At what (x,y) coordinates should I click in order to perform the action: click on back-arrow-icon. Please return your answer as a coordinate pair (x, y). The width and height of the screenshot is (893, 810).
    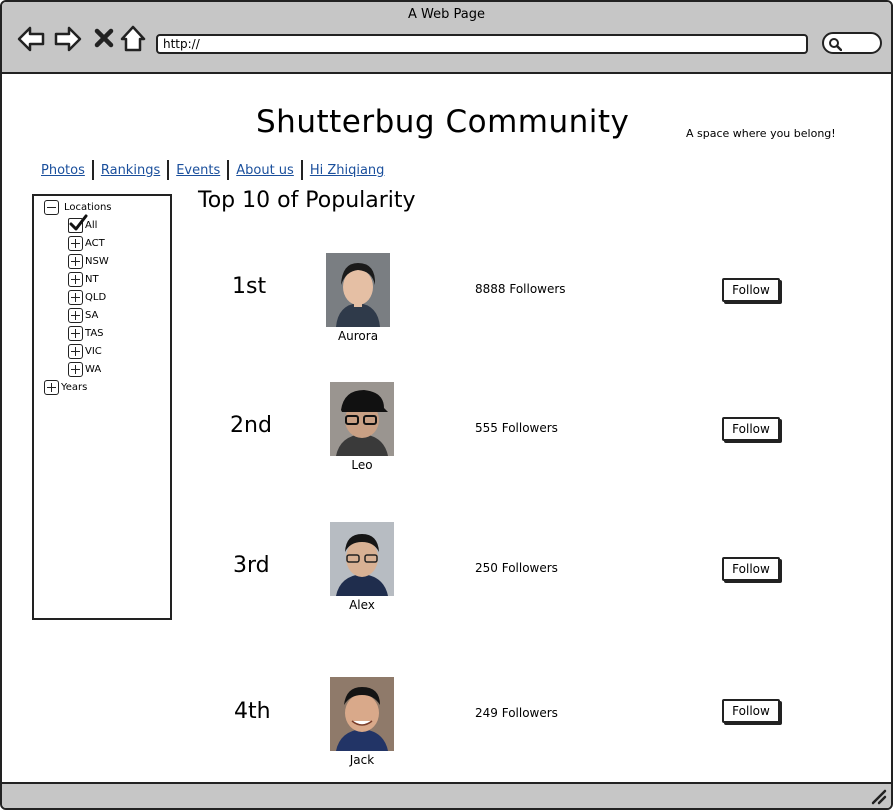
    Looking at the image, I should click on (31, 39).